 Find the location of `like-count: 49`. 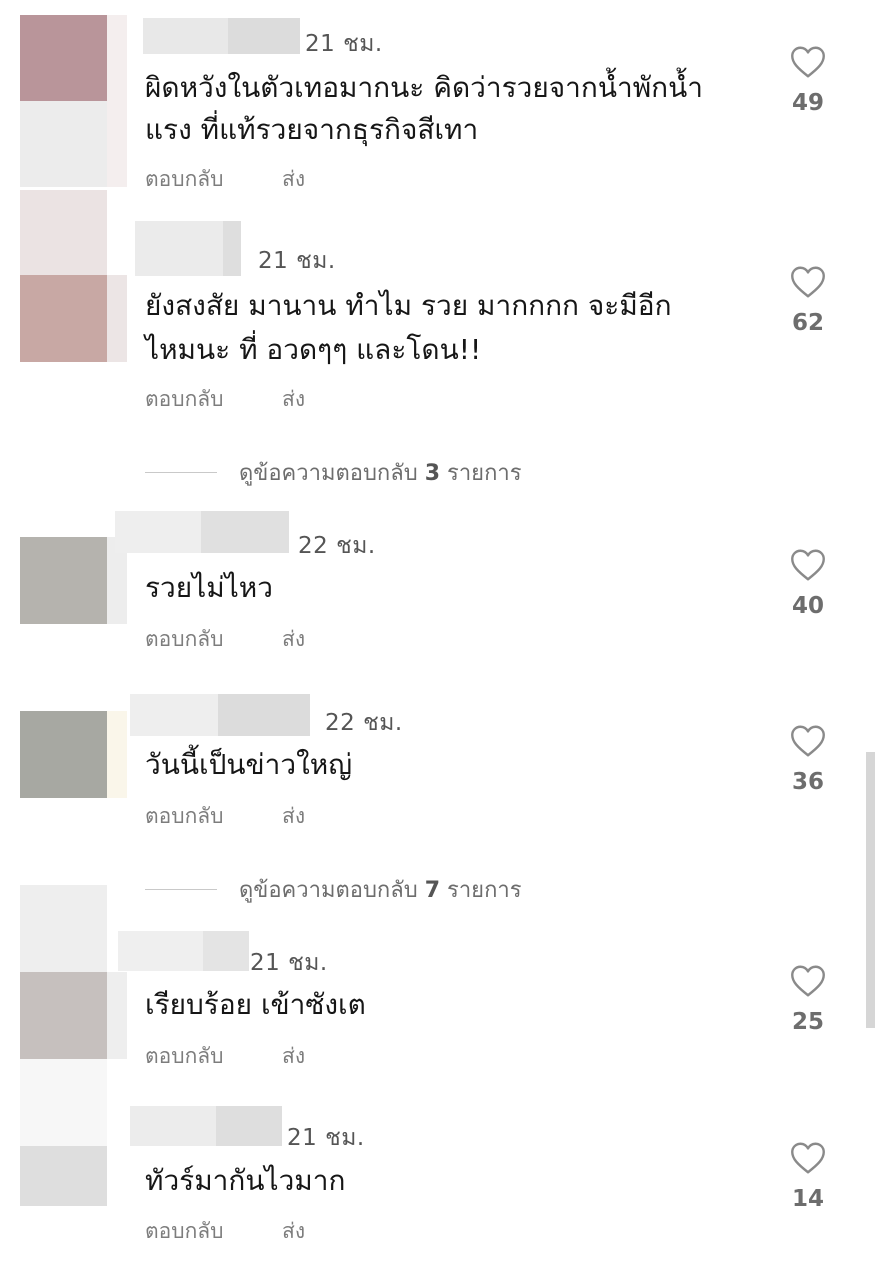

like-count: 49 is located at coordinates (807, 103).